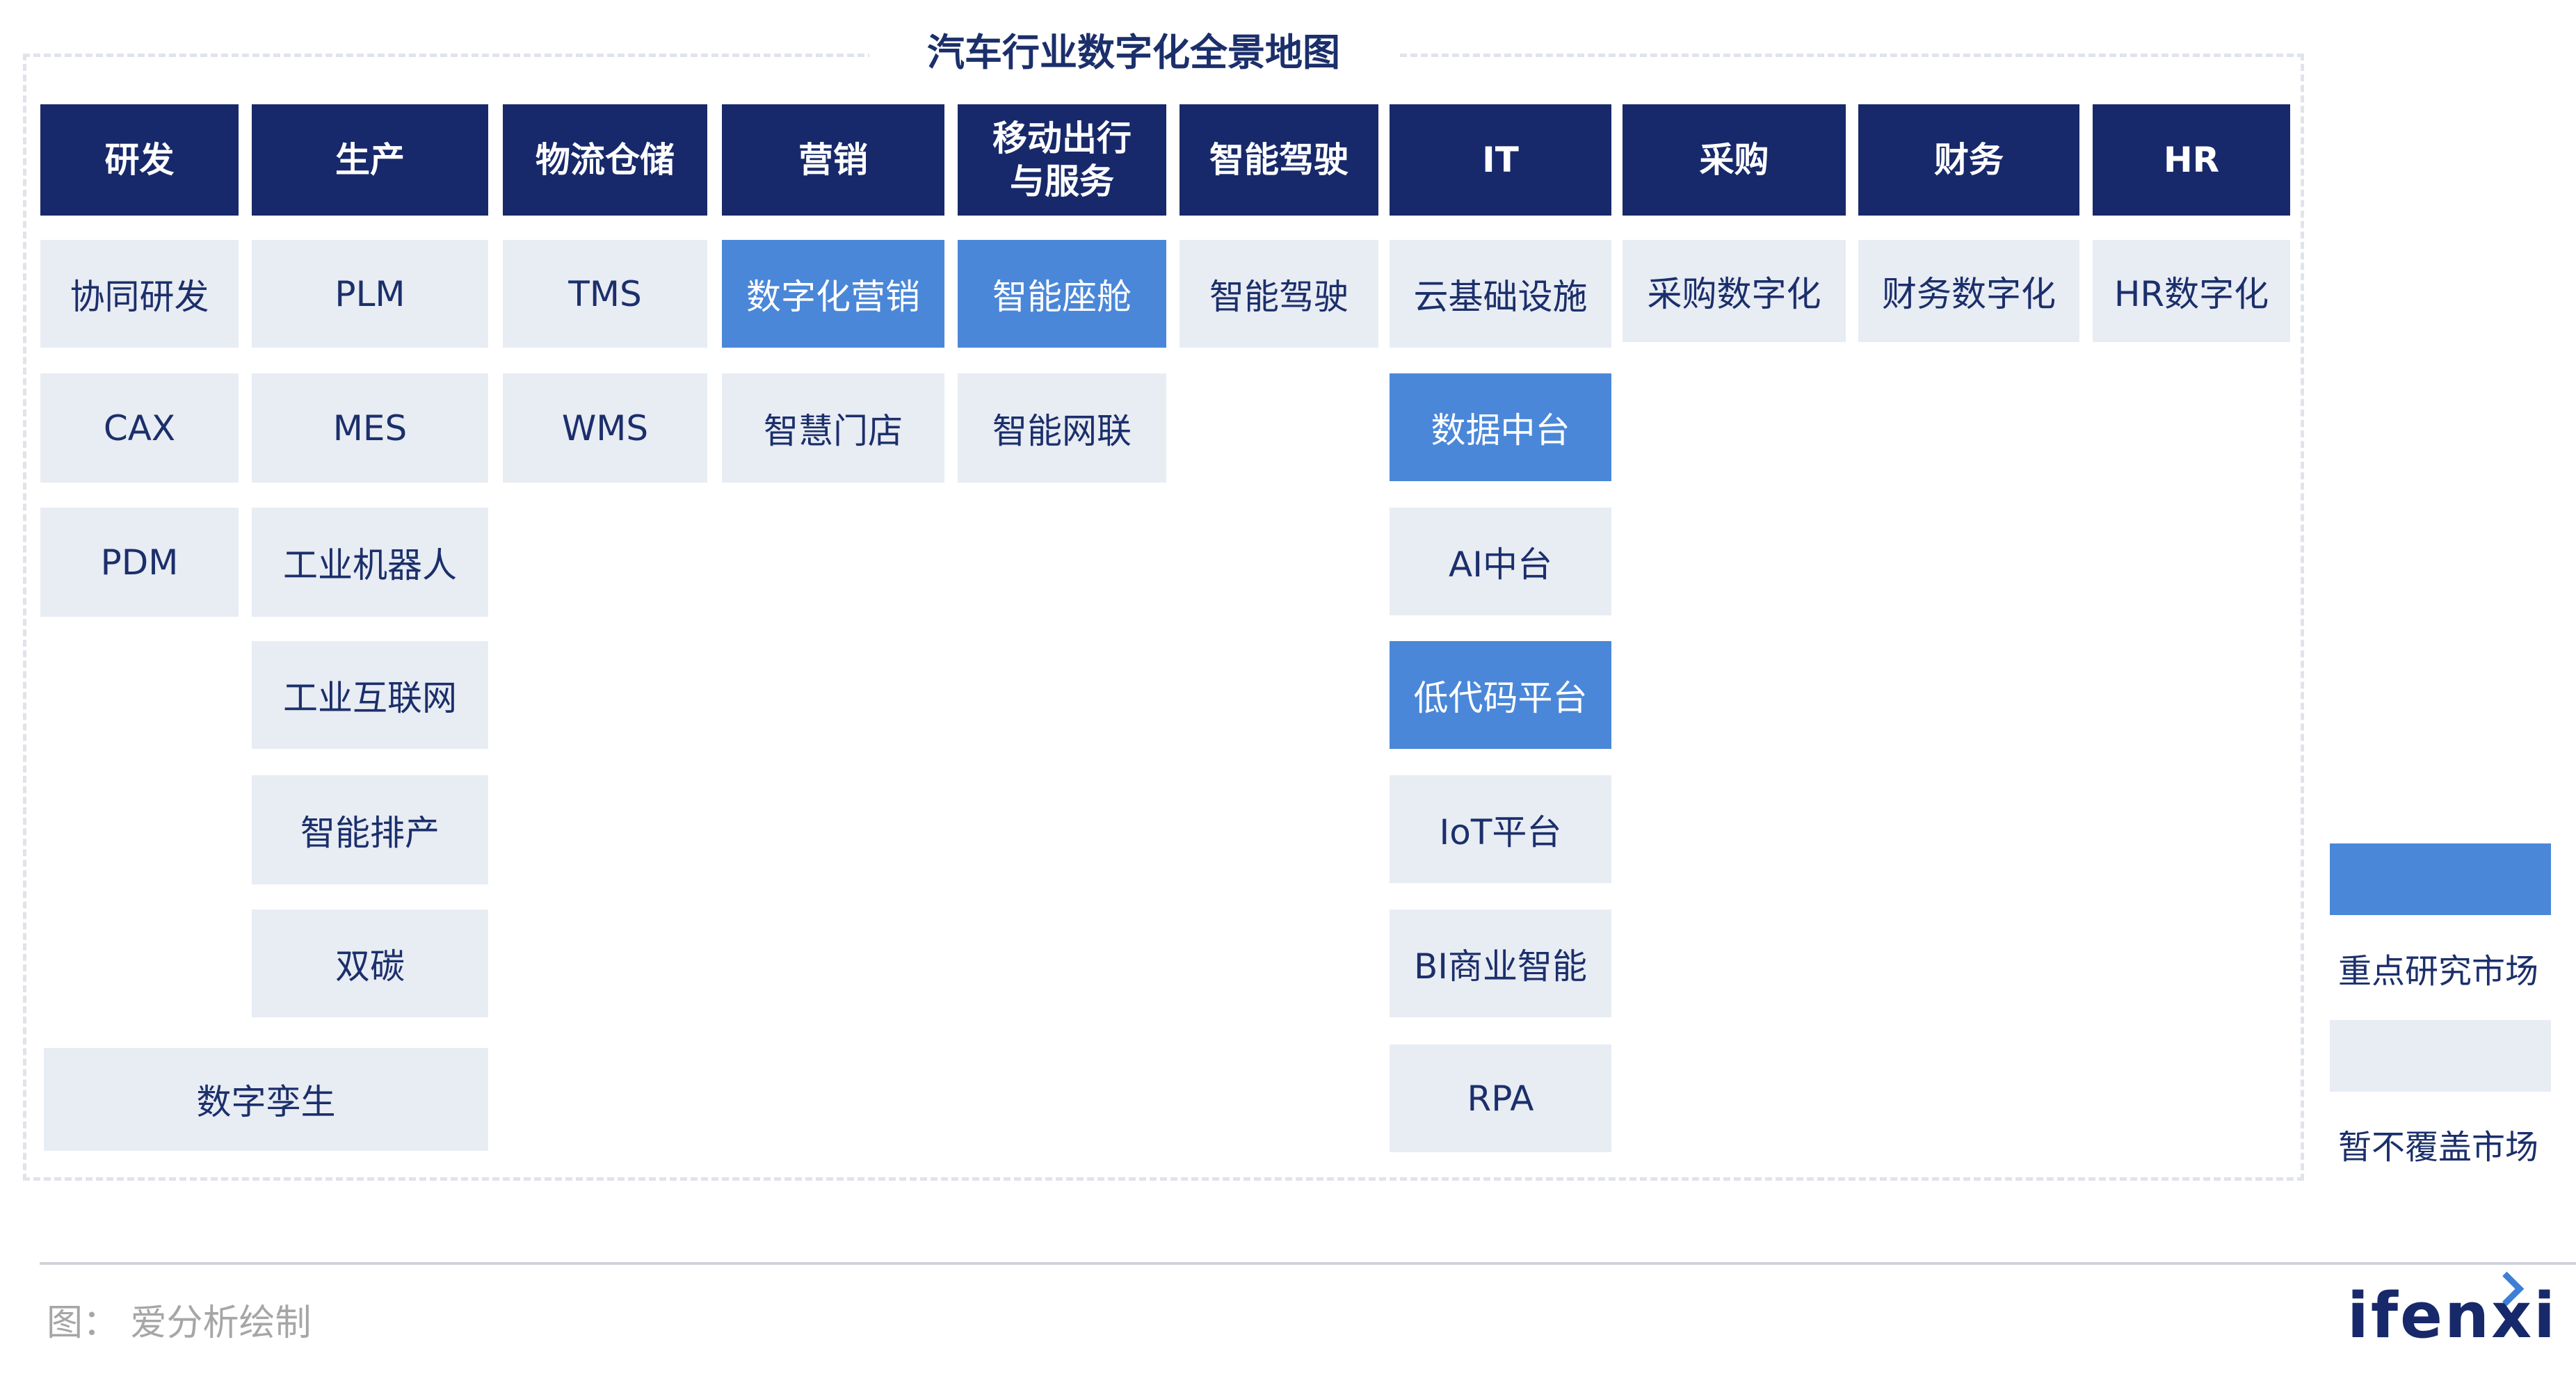 This screenshot has width=2576, height=1390. Describe the element at coordinates (179, 1323) in the screenshot. I see `source-note: 图： 爱分析绘制` at that location.